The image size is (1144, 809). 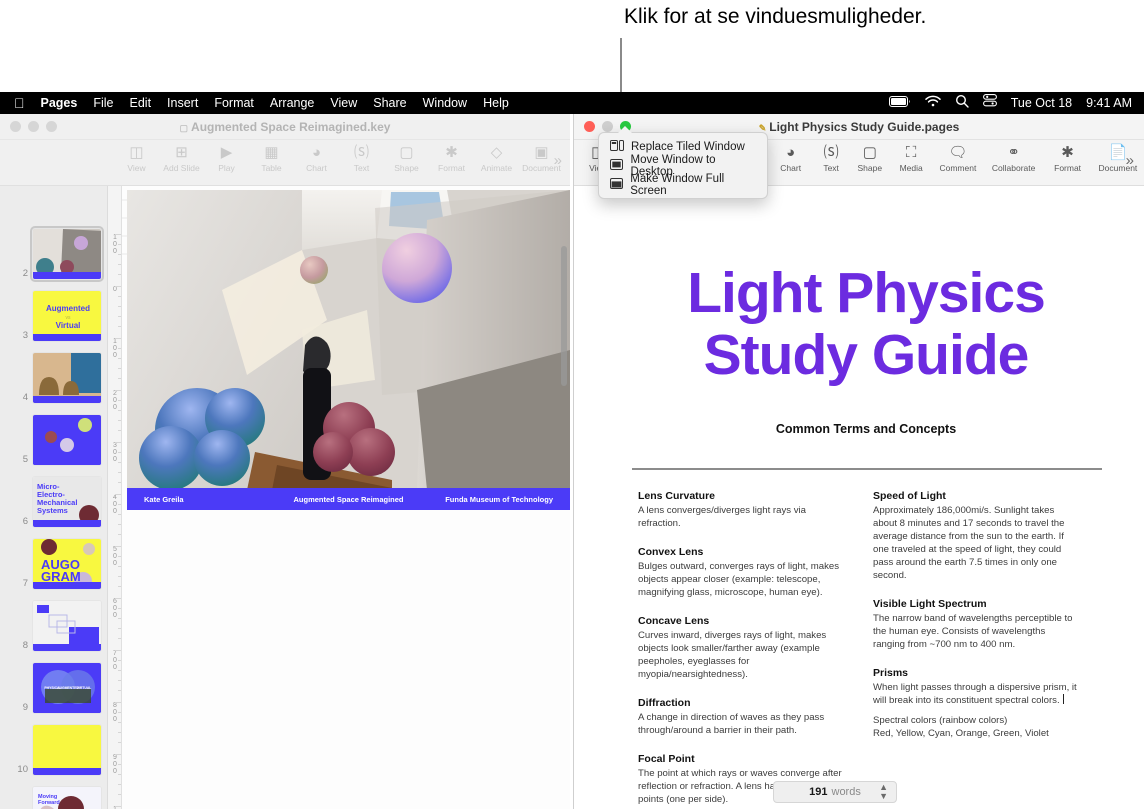 I want to click on menu-item-insert: Insert, so click(x=182, y=103).